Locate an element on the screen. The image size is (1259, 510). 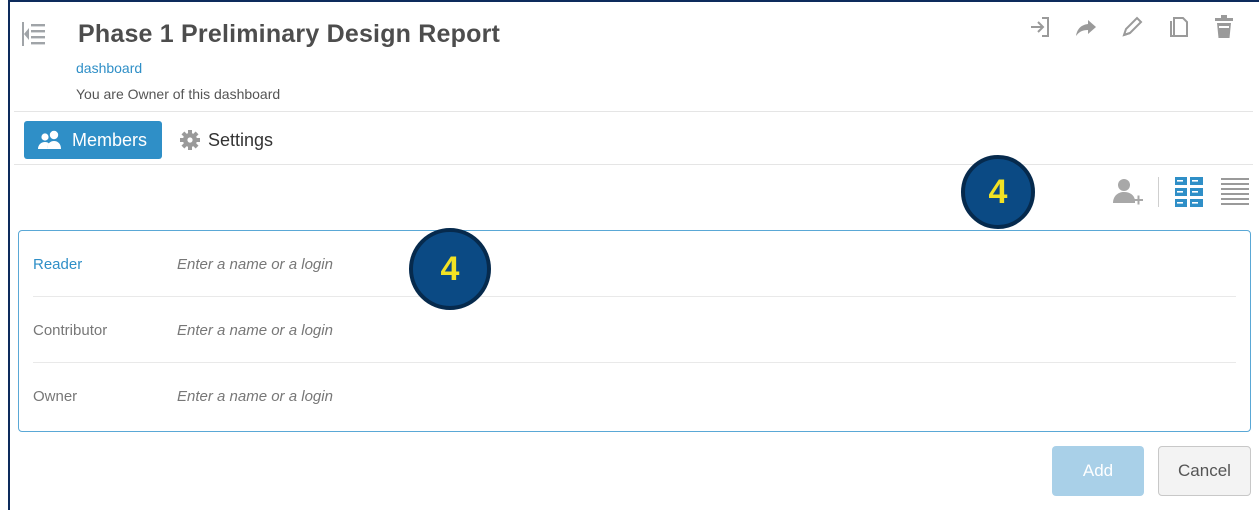
tab-bar: Members Settings is located at coordinates (154, 140).